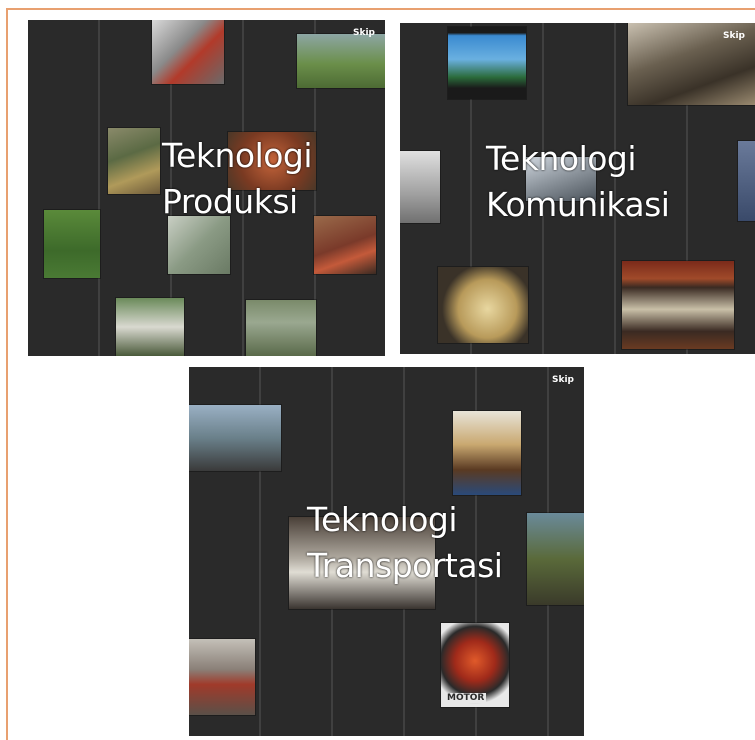 The width and height of the screenshot is (755, 740). I want to click on bicycle-photo, so click(222, 677).